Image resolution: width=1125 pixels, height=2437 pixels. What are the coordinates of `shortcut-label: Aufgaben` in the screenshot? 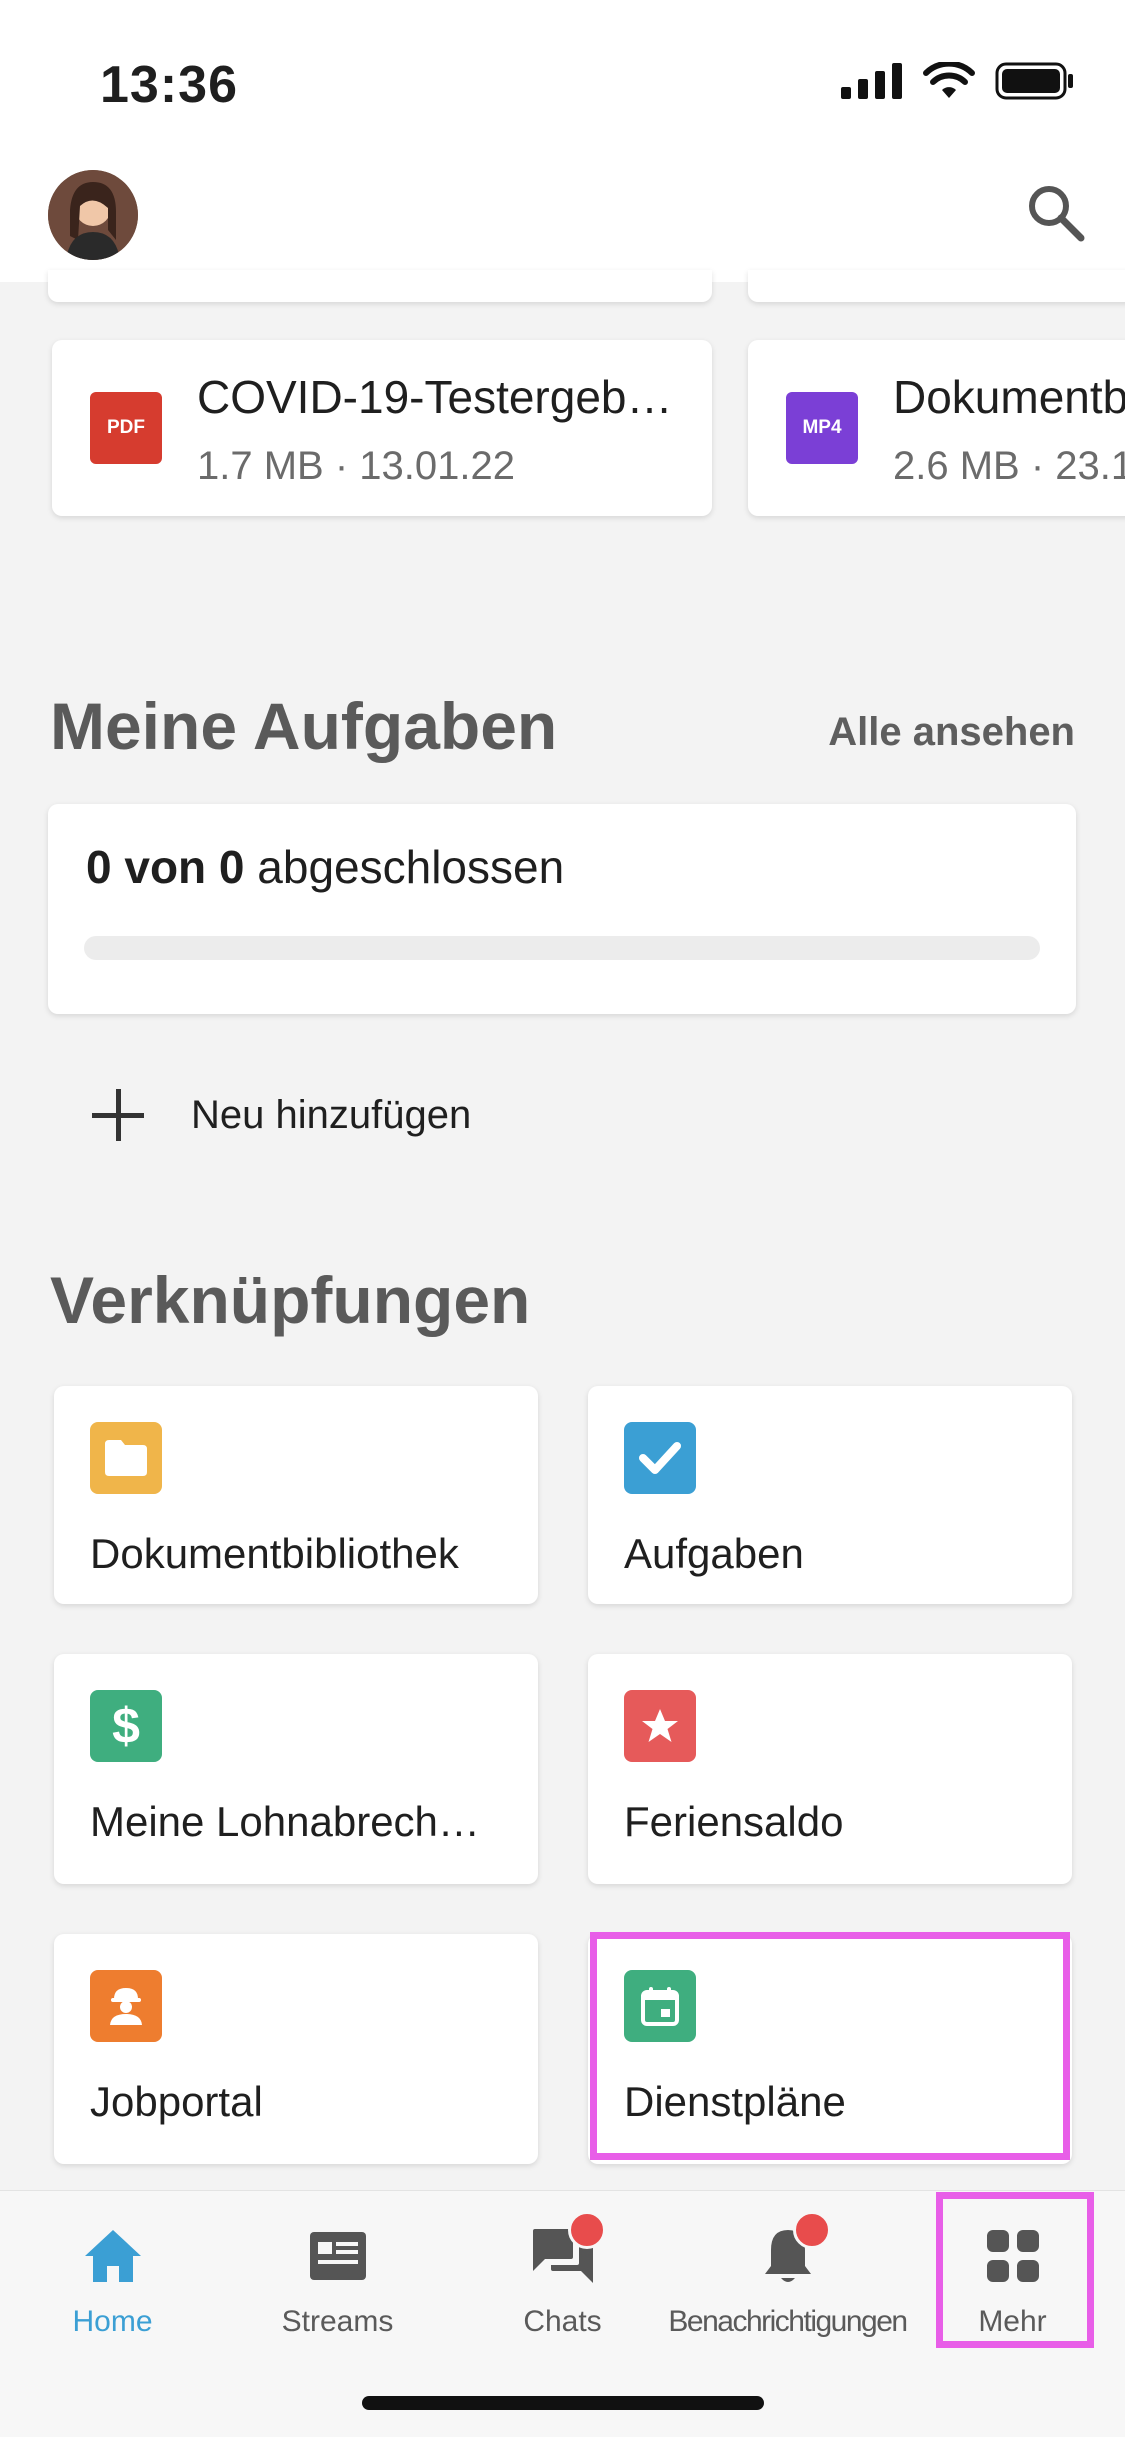 It's located at (714, 1553).